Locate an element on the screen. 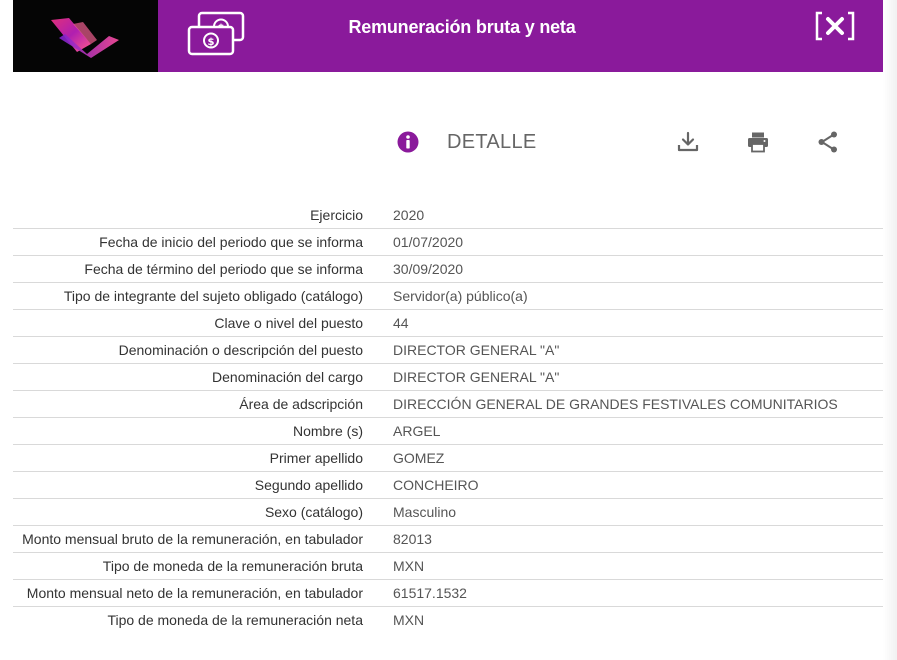  print-icon is located at coordinates (758, 142).